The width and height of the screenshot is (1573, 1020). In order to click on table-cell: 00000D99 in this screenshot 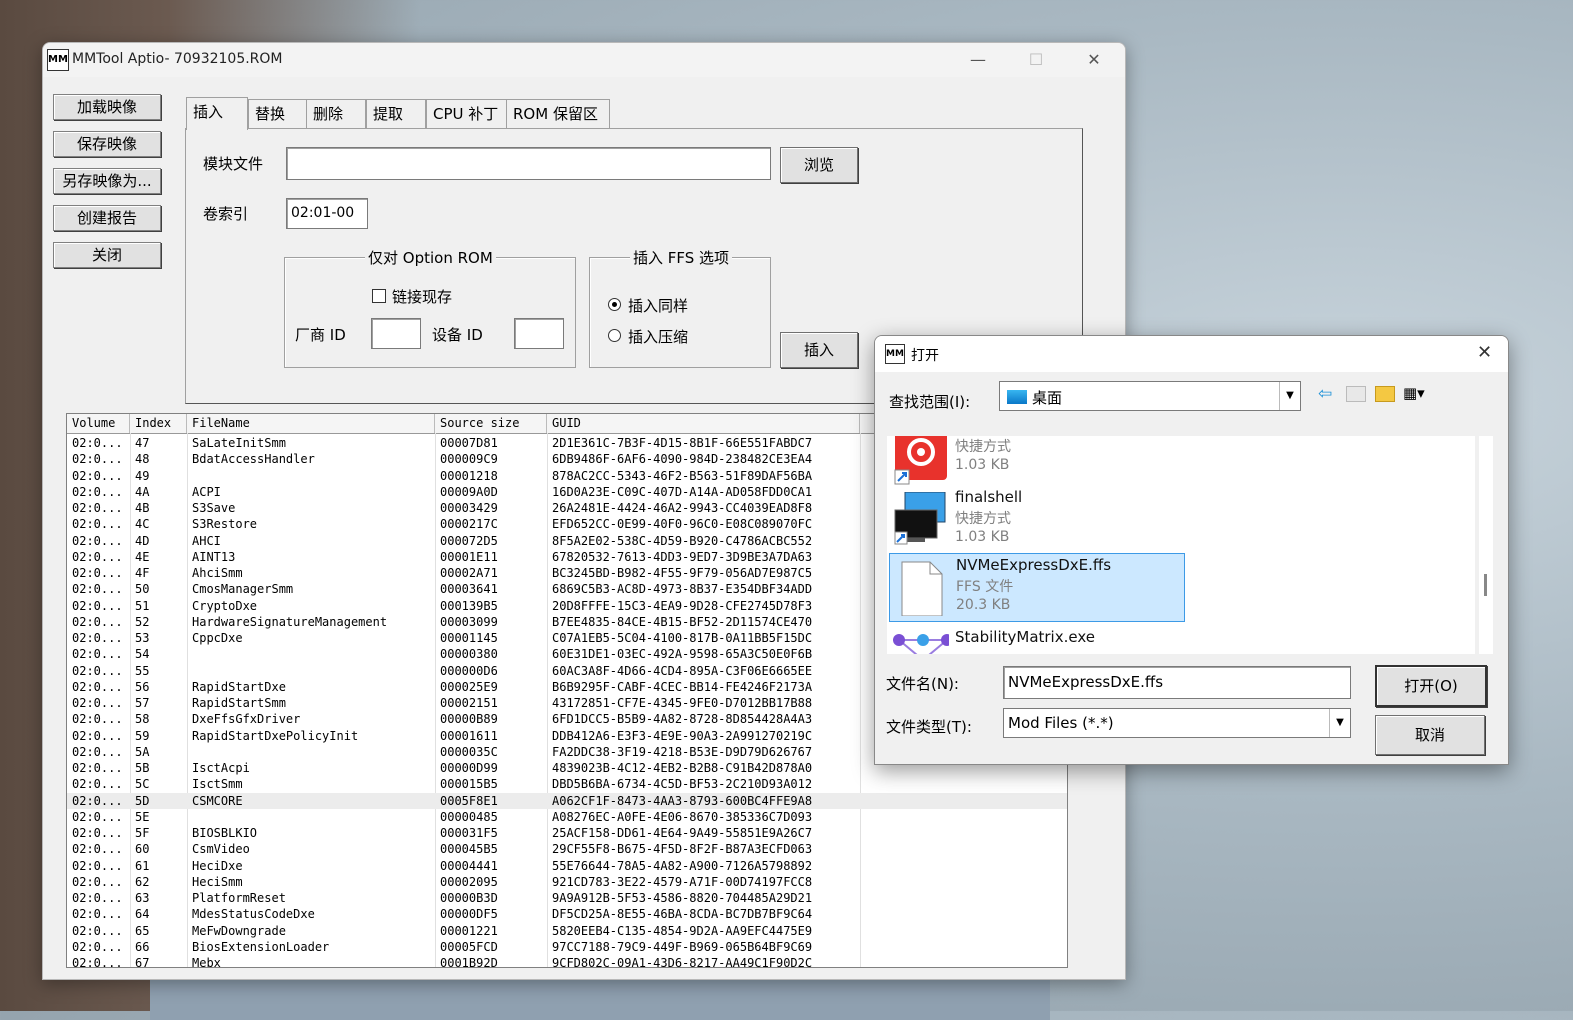, I will do `click(469, 768)`.